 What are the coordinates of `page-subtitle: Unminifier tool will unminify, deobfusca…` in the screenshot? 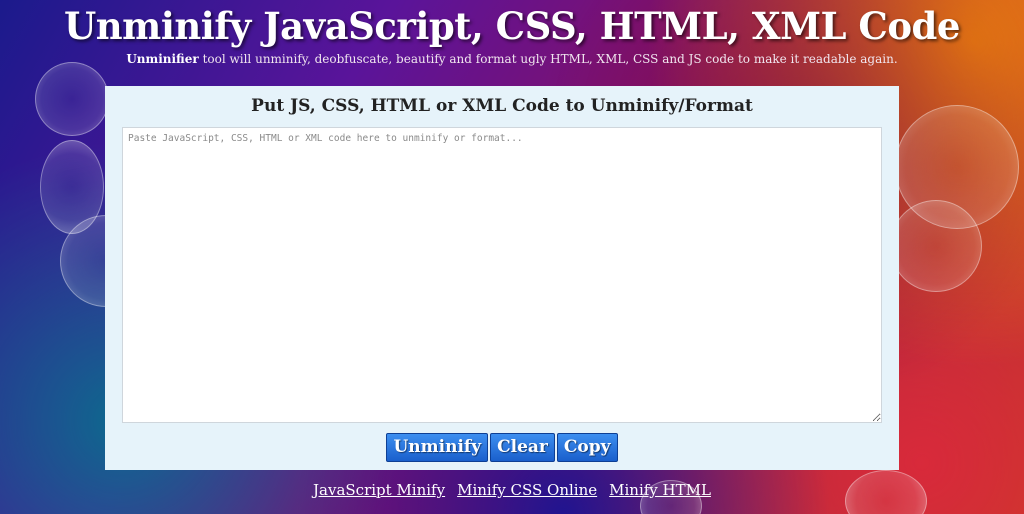 It's located at (512, 59).